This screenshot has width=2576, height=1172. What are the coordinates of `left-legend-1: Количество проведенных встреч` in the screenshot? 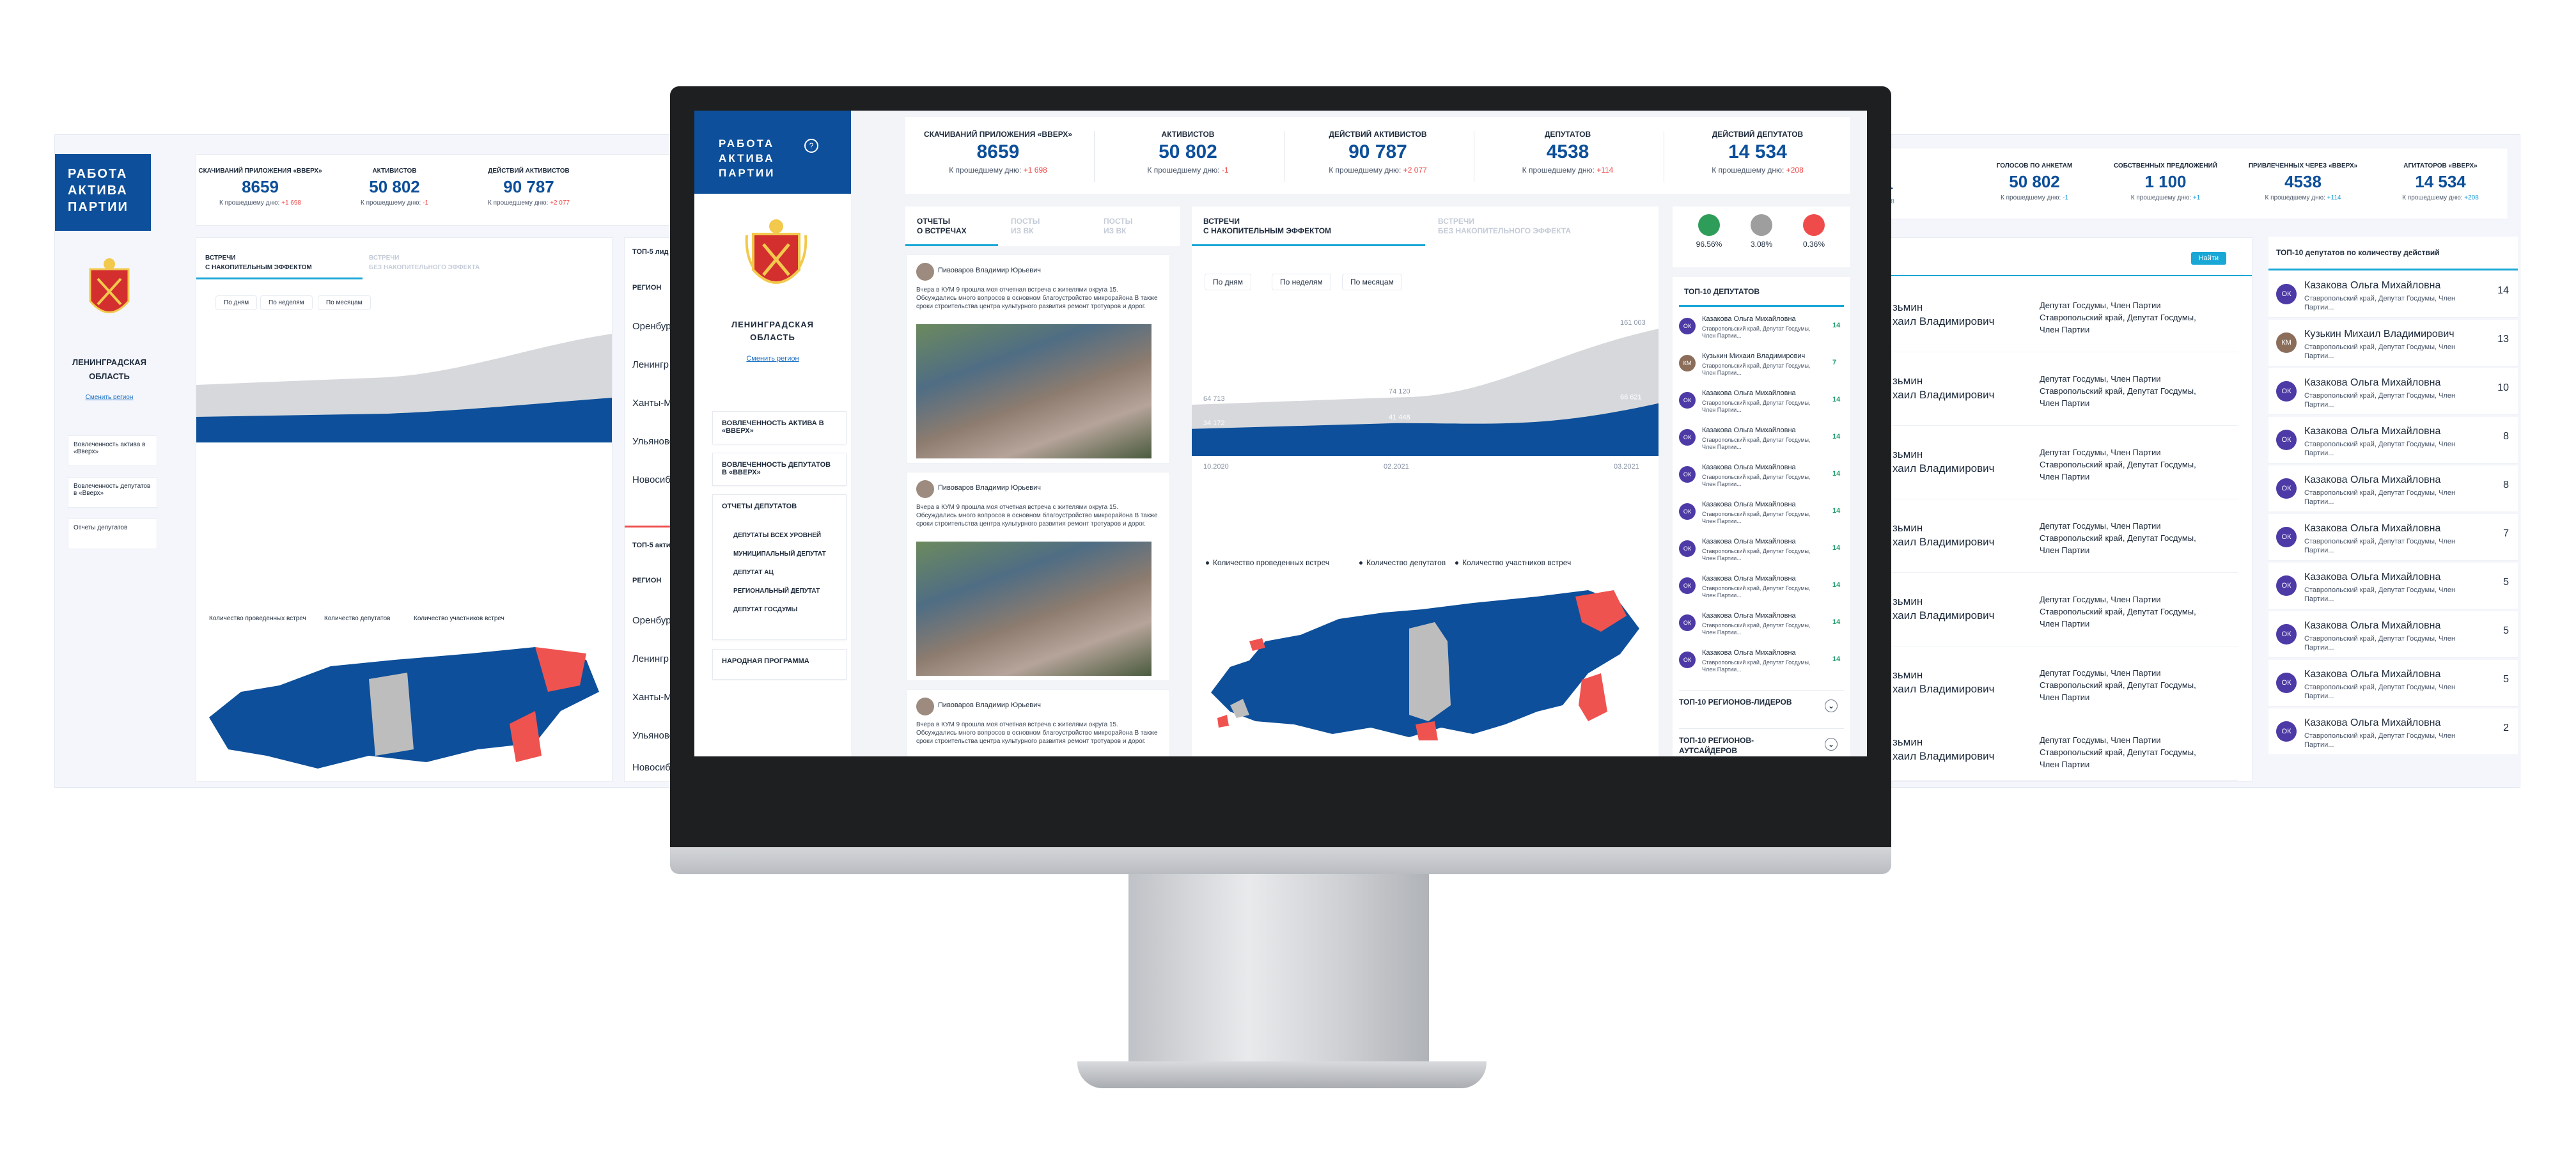 It's located at (257, 618).